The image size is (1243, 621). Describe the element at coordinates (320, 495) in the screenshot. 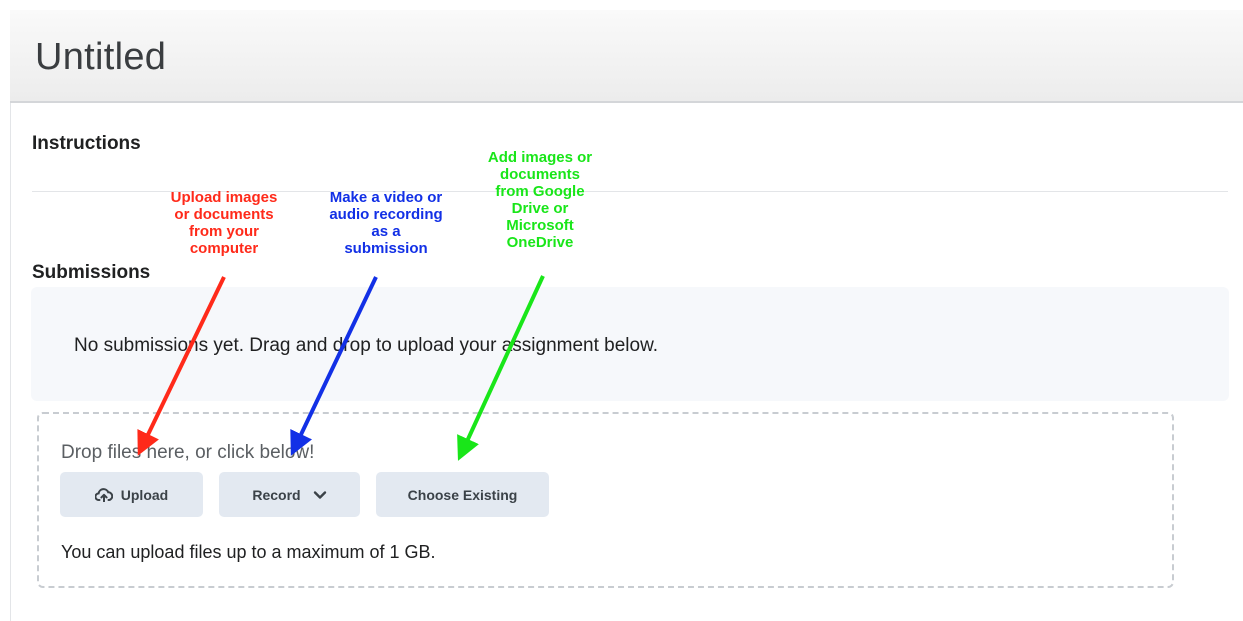

I see `chevron-down-icon` at that location.